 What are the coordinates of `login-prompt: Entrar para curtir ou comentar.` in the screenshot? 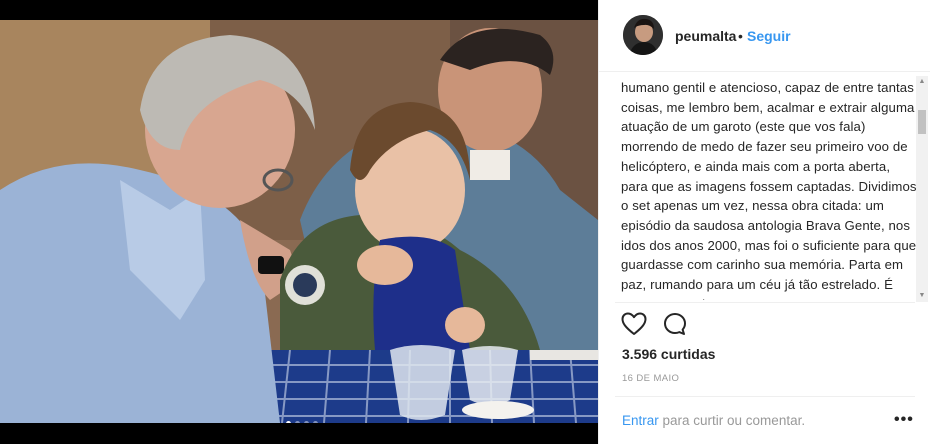 It's located at (713, 420).